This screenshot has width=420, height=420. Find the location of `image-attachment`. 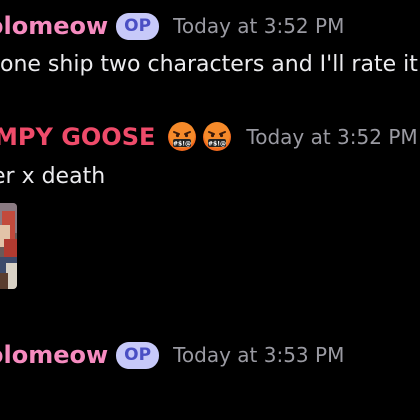

image-attachment is located at coordinates (8, 246).